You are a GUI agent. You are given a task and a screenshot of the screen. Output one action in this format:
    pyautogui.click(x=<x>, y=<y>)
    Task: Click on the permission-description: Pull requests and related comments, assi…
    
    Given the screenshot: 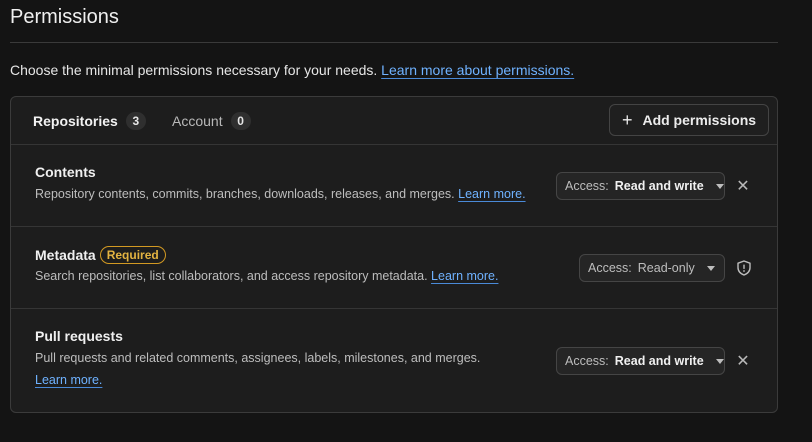 What is the action you would take?
    pyautogui.click(x=257, y=358)
    